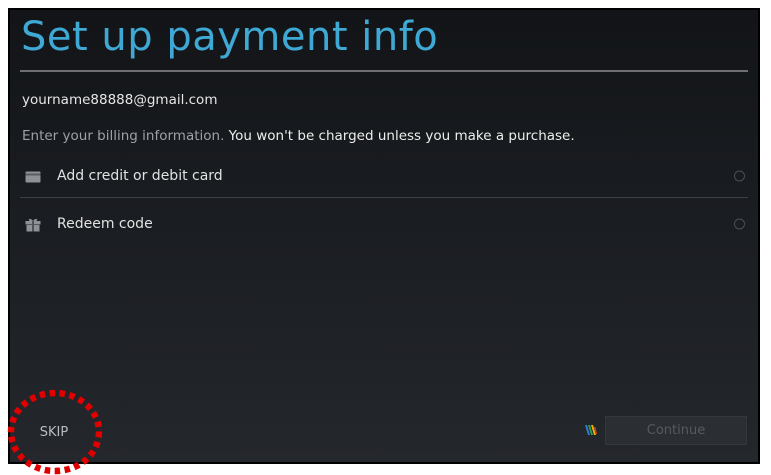 The width and height of the screenshot is (771, 475). What do you see at coordinates (384, 224) in the screenshot?
I see `redeem-code-option: Redeem code` at bounding box center [384, 224].